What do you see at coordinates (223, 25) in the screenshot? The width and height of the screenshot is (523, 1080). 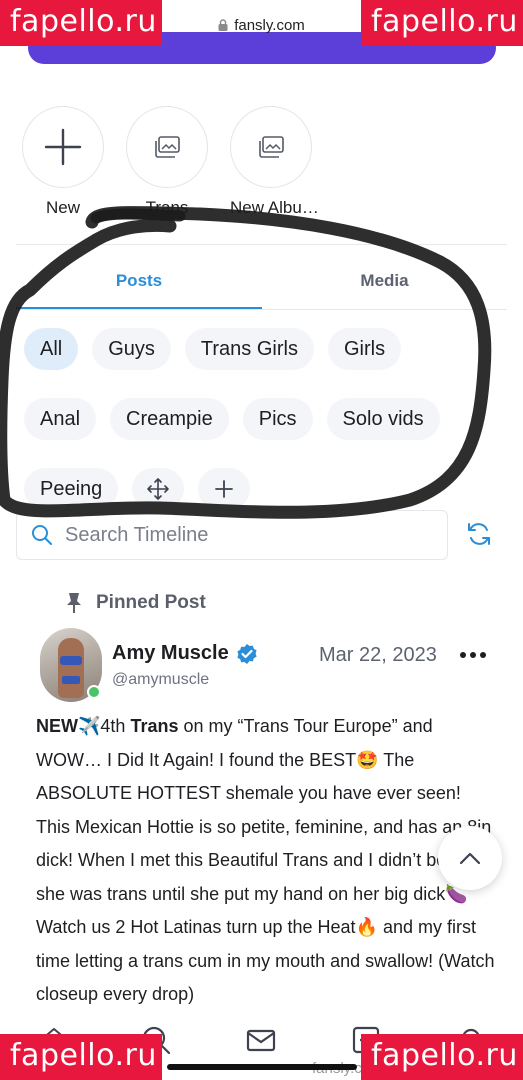 I see `lock-icon` at bounding box center [223, 25].